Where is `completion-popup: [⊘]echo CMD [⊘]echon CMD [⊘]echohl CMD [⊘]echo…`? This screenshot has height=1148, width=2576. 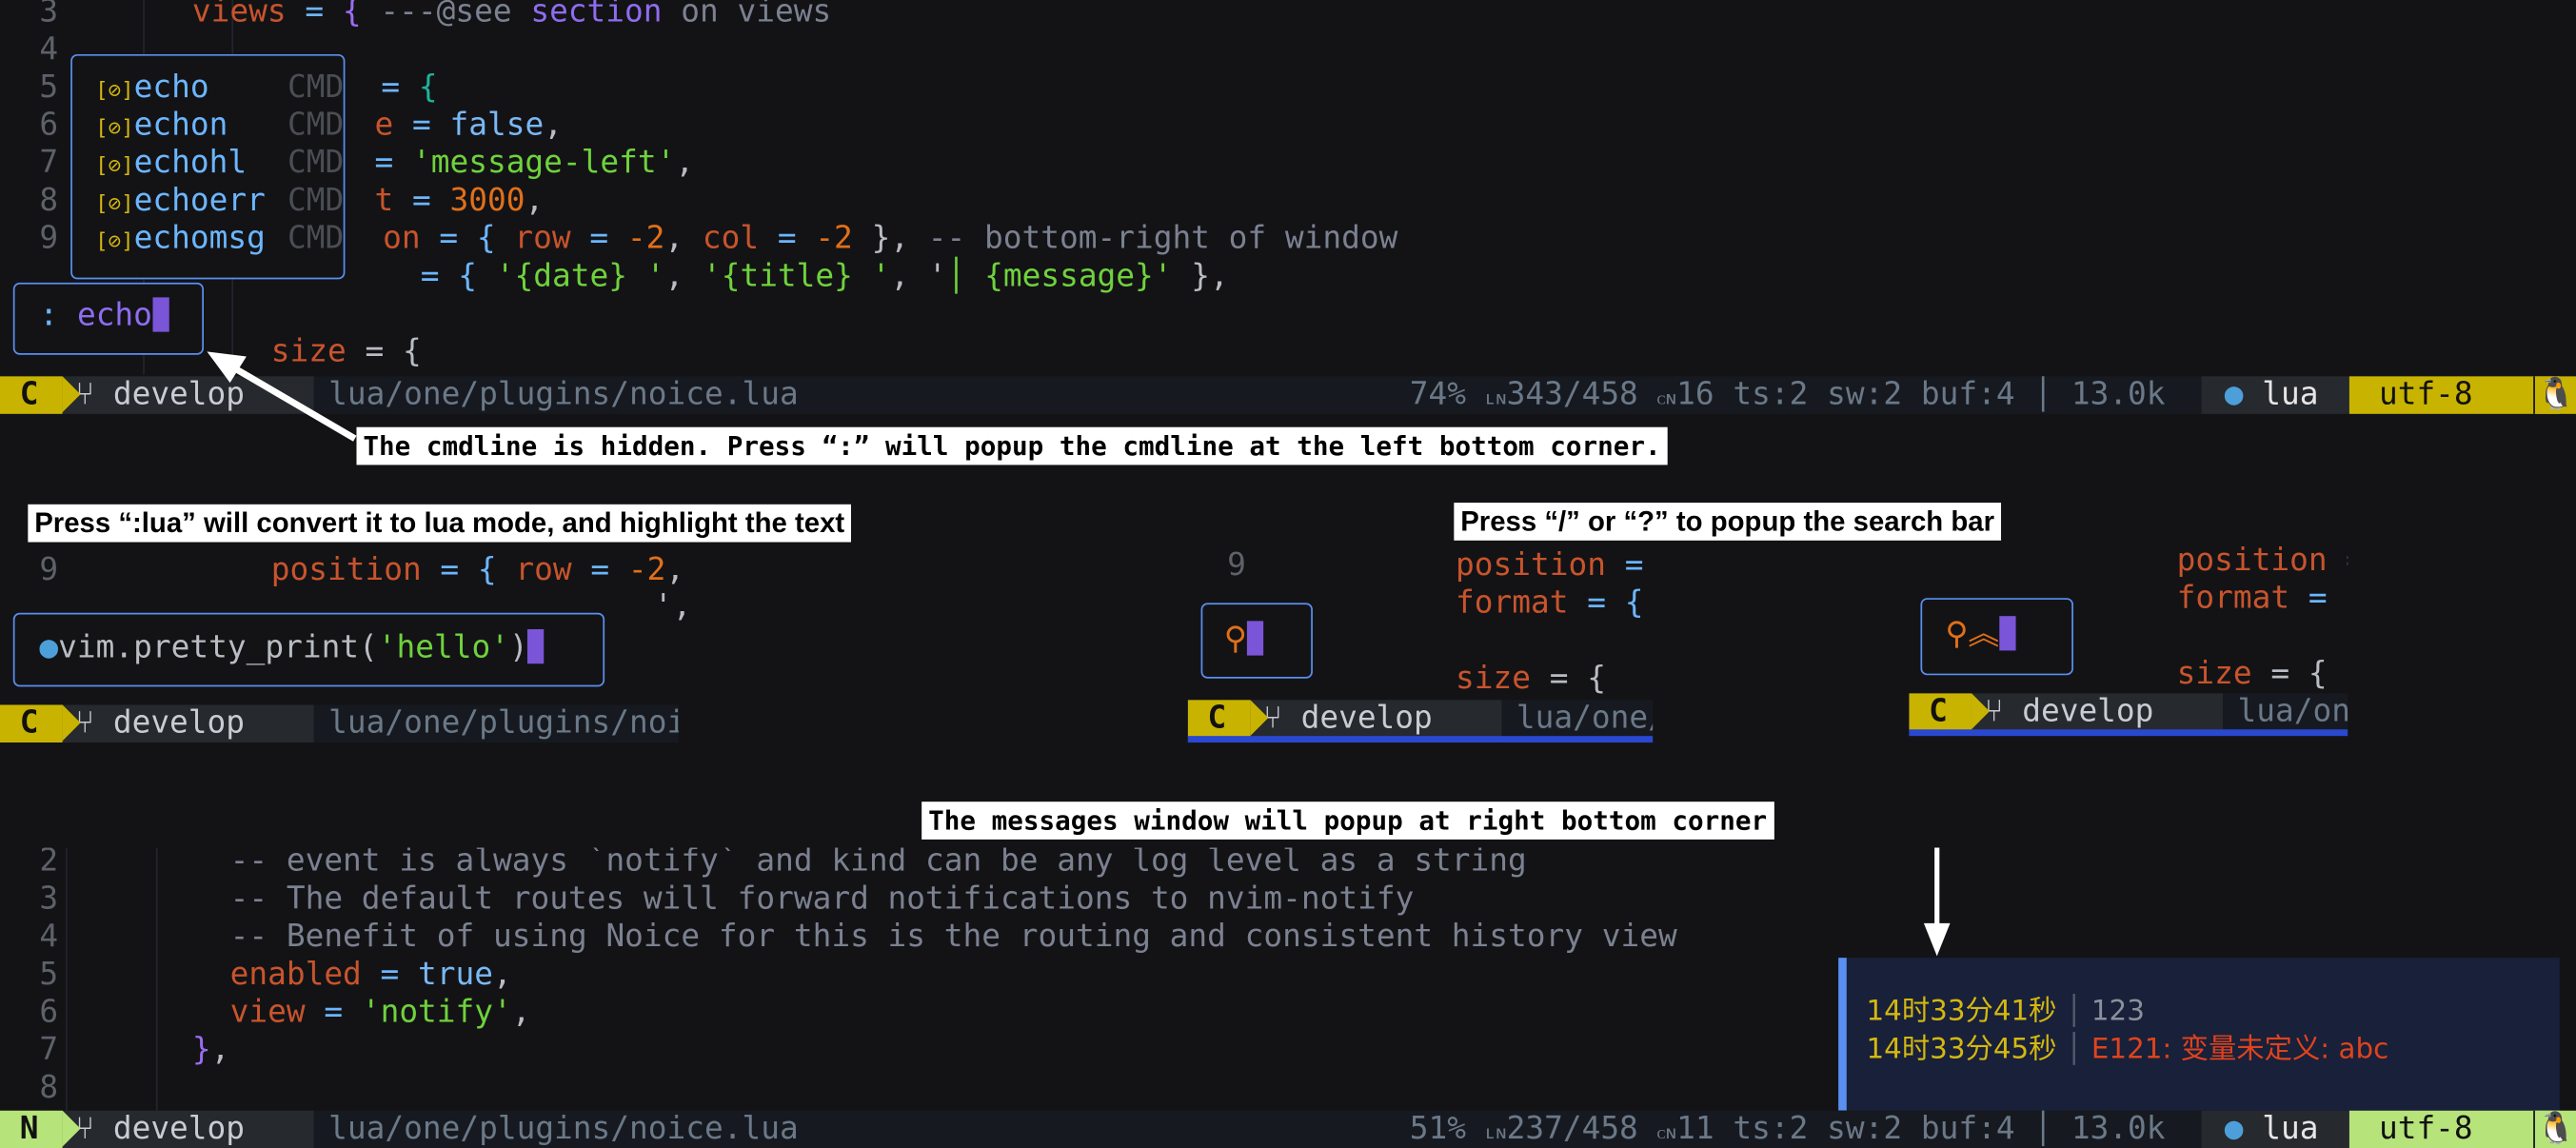
completion-popup: [⊘]echo CMD [⊘]echon CMD [⊘]echohl CMD [⊘]echo… is located at coordinates (208, 166).